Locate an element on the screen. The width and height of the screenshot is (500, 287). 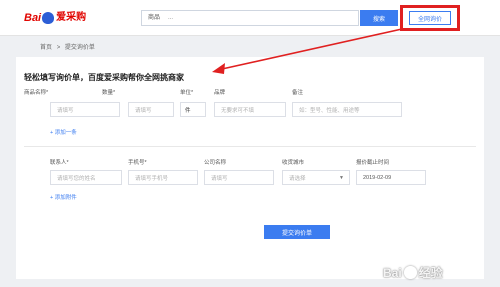
logo-text-bai: Bai is located at coordinates (33, 18).